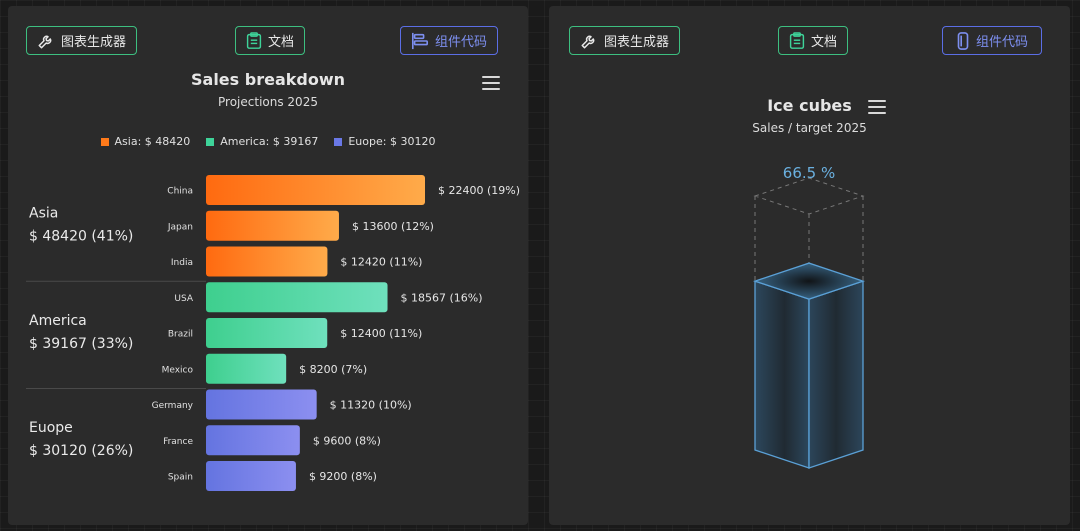 This screenshot has height=531, width=1080. I want to click on category-tick-label: France, so click(178, 442).